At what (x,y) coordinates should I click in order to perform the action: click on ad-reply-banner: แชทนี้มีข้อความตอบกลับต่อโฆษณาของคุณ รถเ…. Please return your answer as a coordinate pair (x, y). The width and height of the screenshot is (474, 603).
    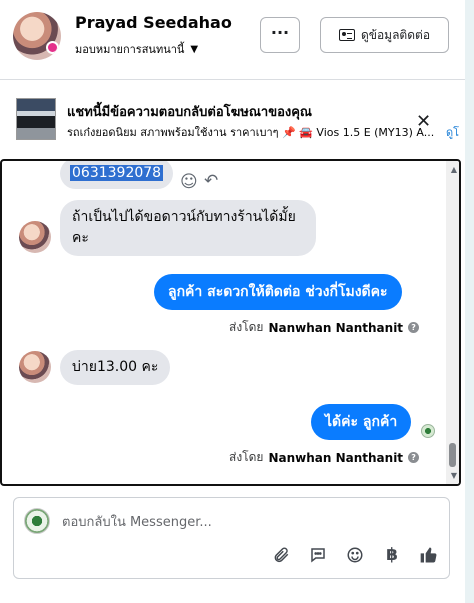
    Looking at the image, I should click on (232, 120).